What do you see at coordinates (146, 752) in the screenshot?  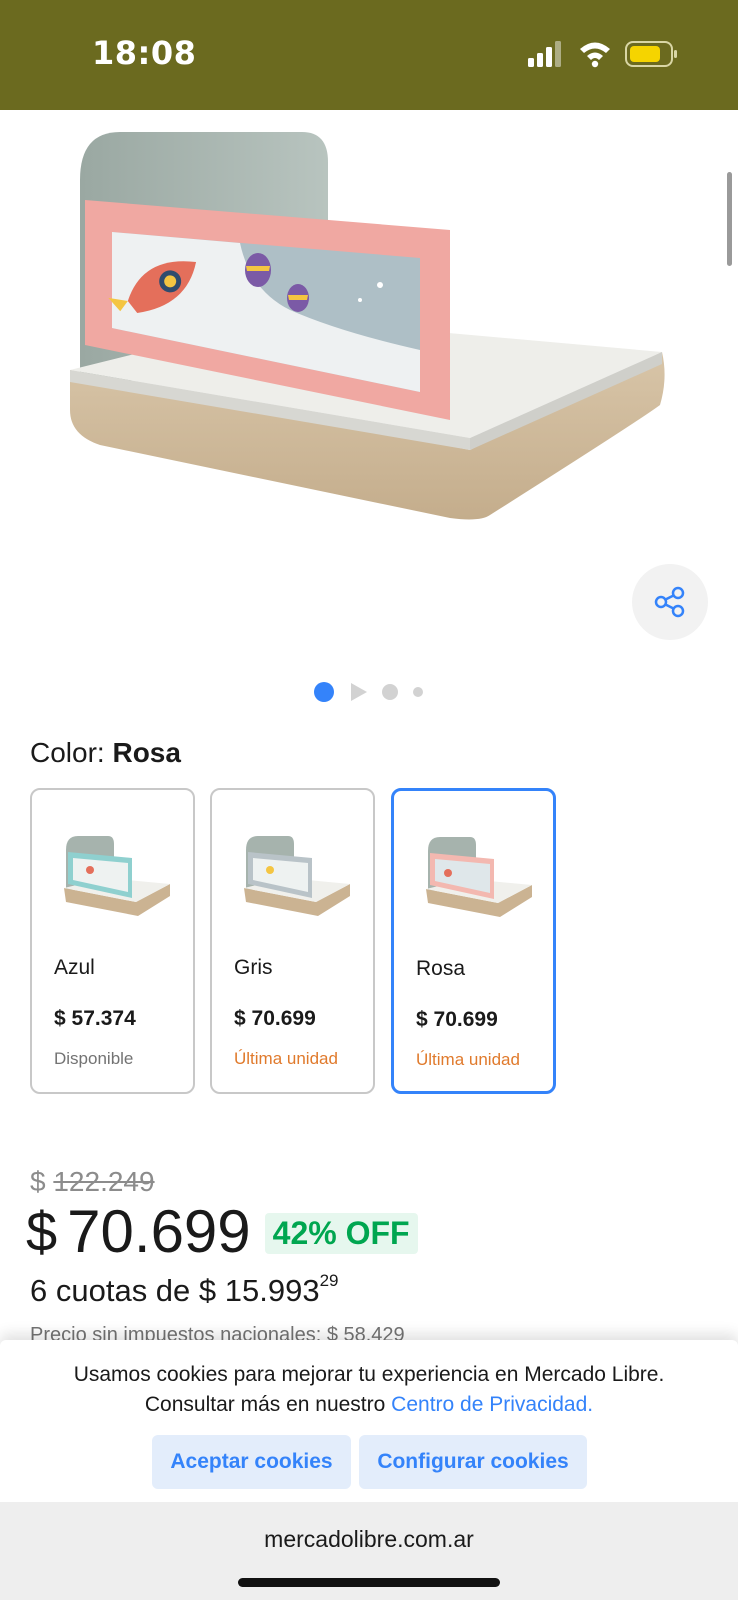 I see `selected-color: Rosa` at bounding box center [146, 752].